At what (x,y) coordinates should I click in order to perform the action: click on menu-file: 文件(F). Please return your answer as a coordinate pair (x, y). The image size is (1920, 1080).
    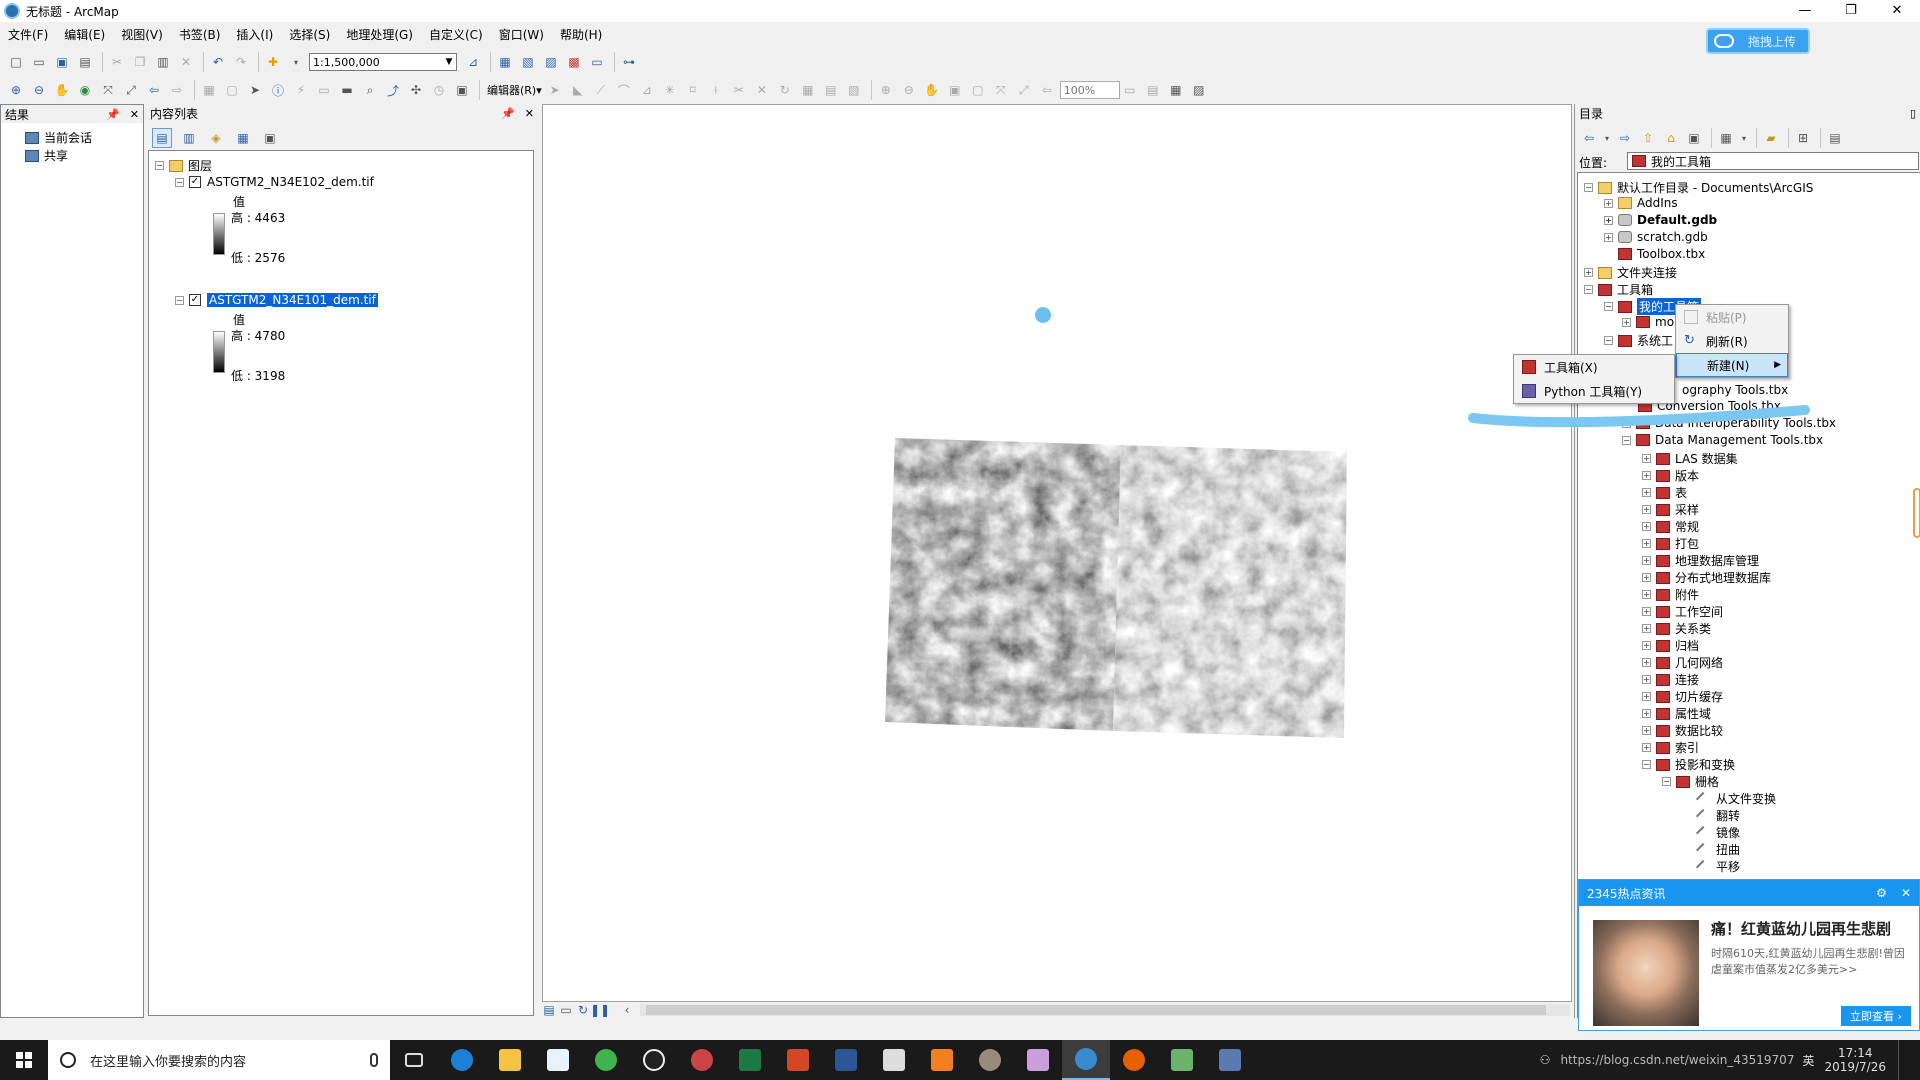
    Looking at the image, I should click on (28, 34).